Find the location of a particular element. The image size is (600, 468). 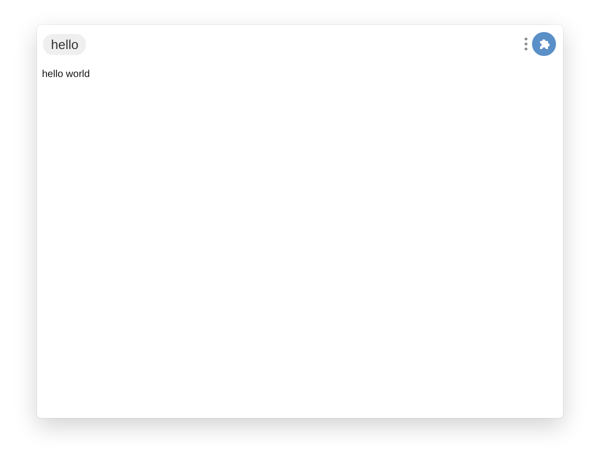

puzzle-icon is located at coordinates (544, 44).